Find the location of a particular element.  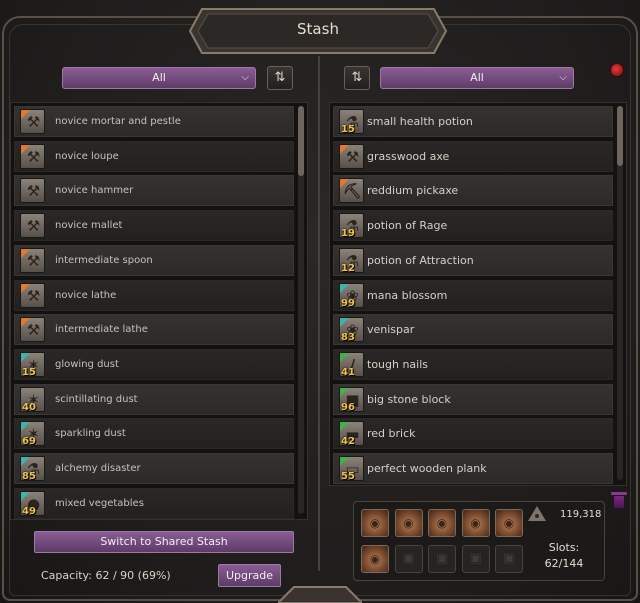

item-quantity: 12 is located at coordinates (348, 267).